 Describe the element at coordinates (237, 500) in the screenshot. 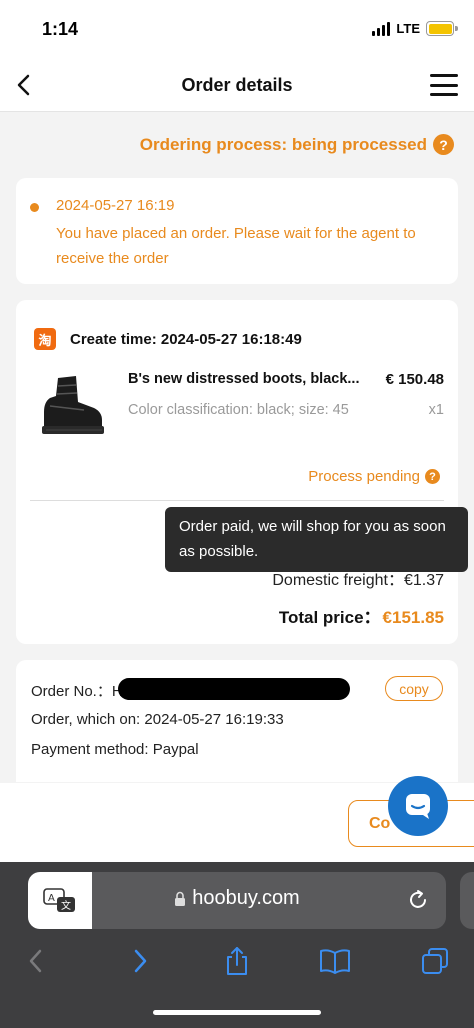

I see `divider` at that location.